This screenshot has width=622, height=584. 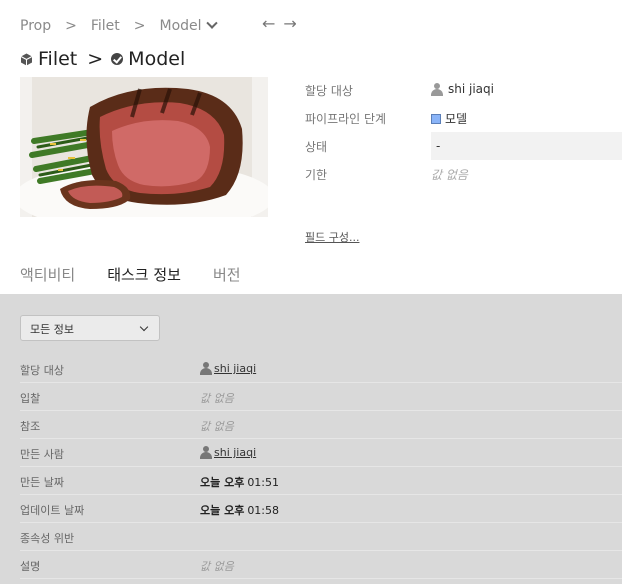 What do you see at coordinates (144, 147) in the screenshot?
I see `task-thumbnail` at bounding box center [144, 147].